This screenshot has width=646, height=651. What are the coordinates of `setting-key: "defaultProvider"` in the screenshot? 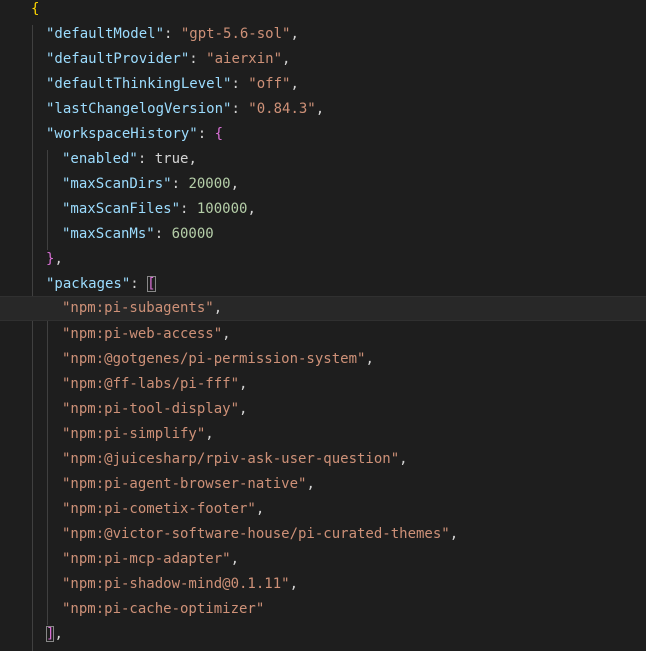 It's located at (118, 59).